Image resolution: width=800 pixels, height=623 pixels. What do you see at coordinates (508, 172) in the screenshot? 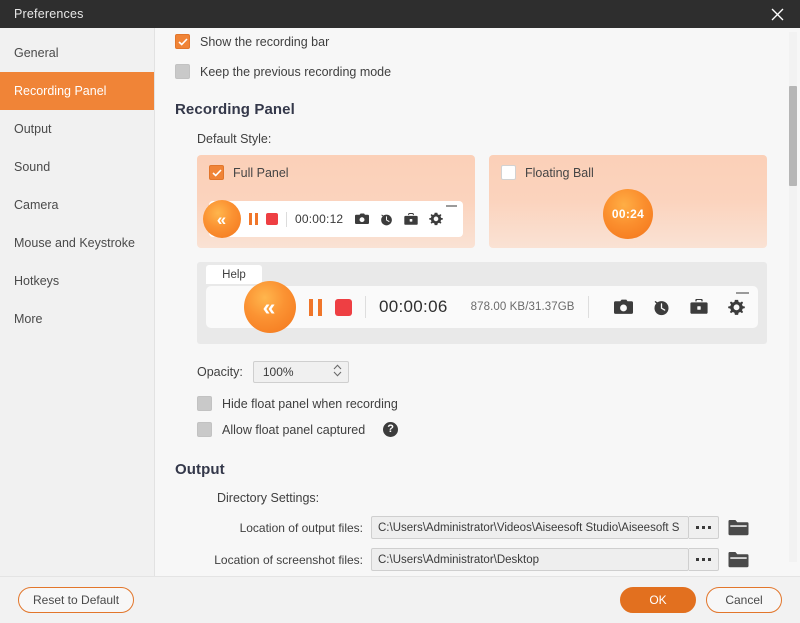
I see `floating-ball-checkbox` at bounding box center [508, 172].